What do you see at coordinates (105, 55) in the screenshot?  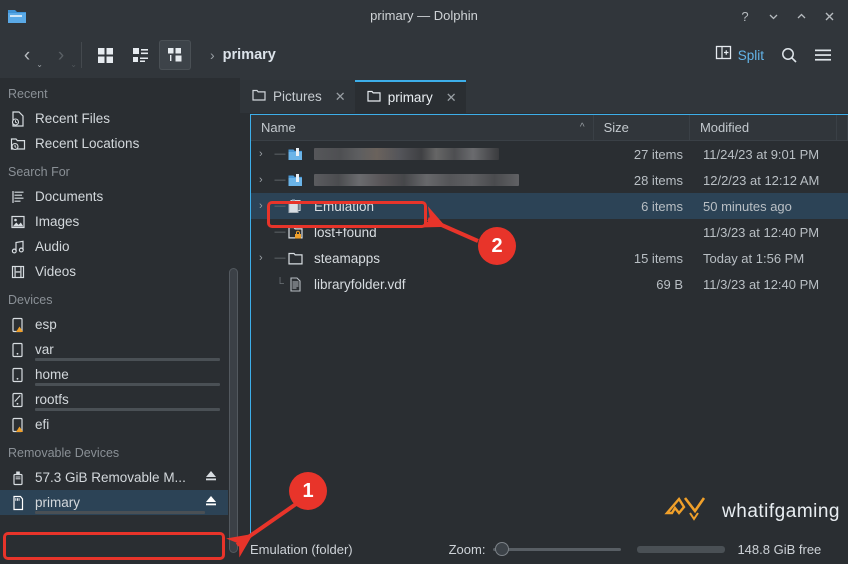 I see `icons-view-button` at bounding box center [105, 55].